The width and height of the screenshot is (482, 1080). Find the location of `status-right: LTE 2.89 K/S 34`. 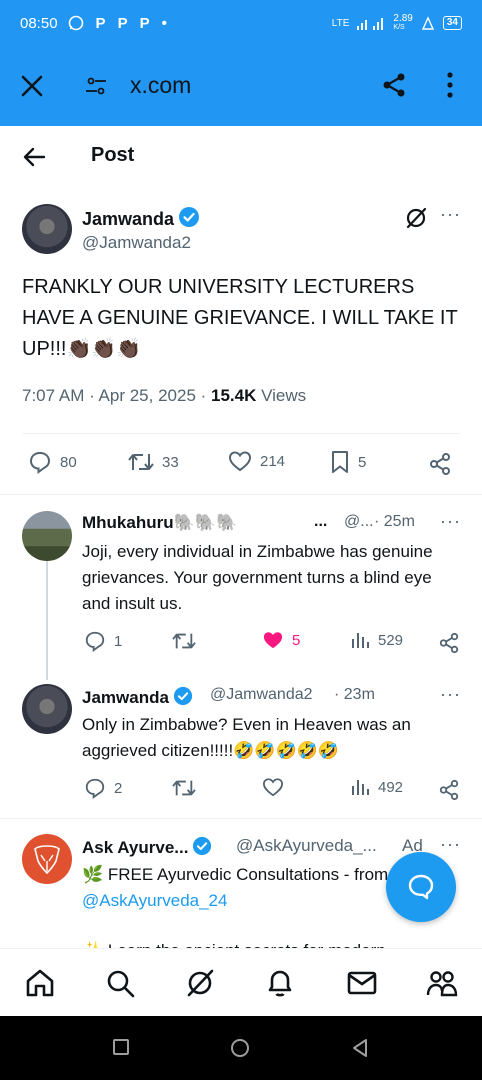

status-right: LTE 2.89 K/S 34 is located at coordinates (397, 23).